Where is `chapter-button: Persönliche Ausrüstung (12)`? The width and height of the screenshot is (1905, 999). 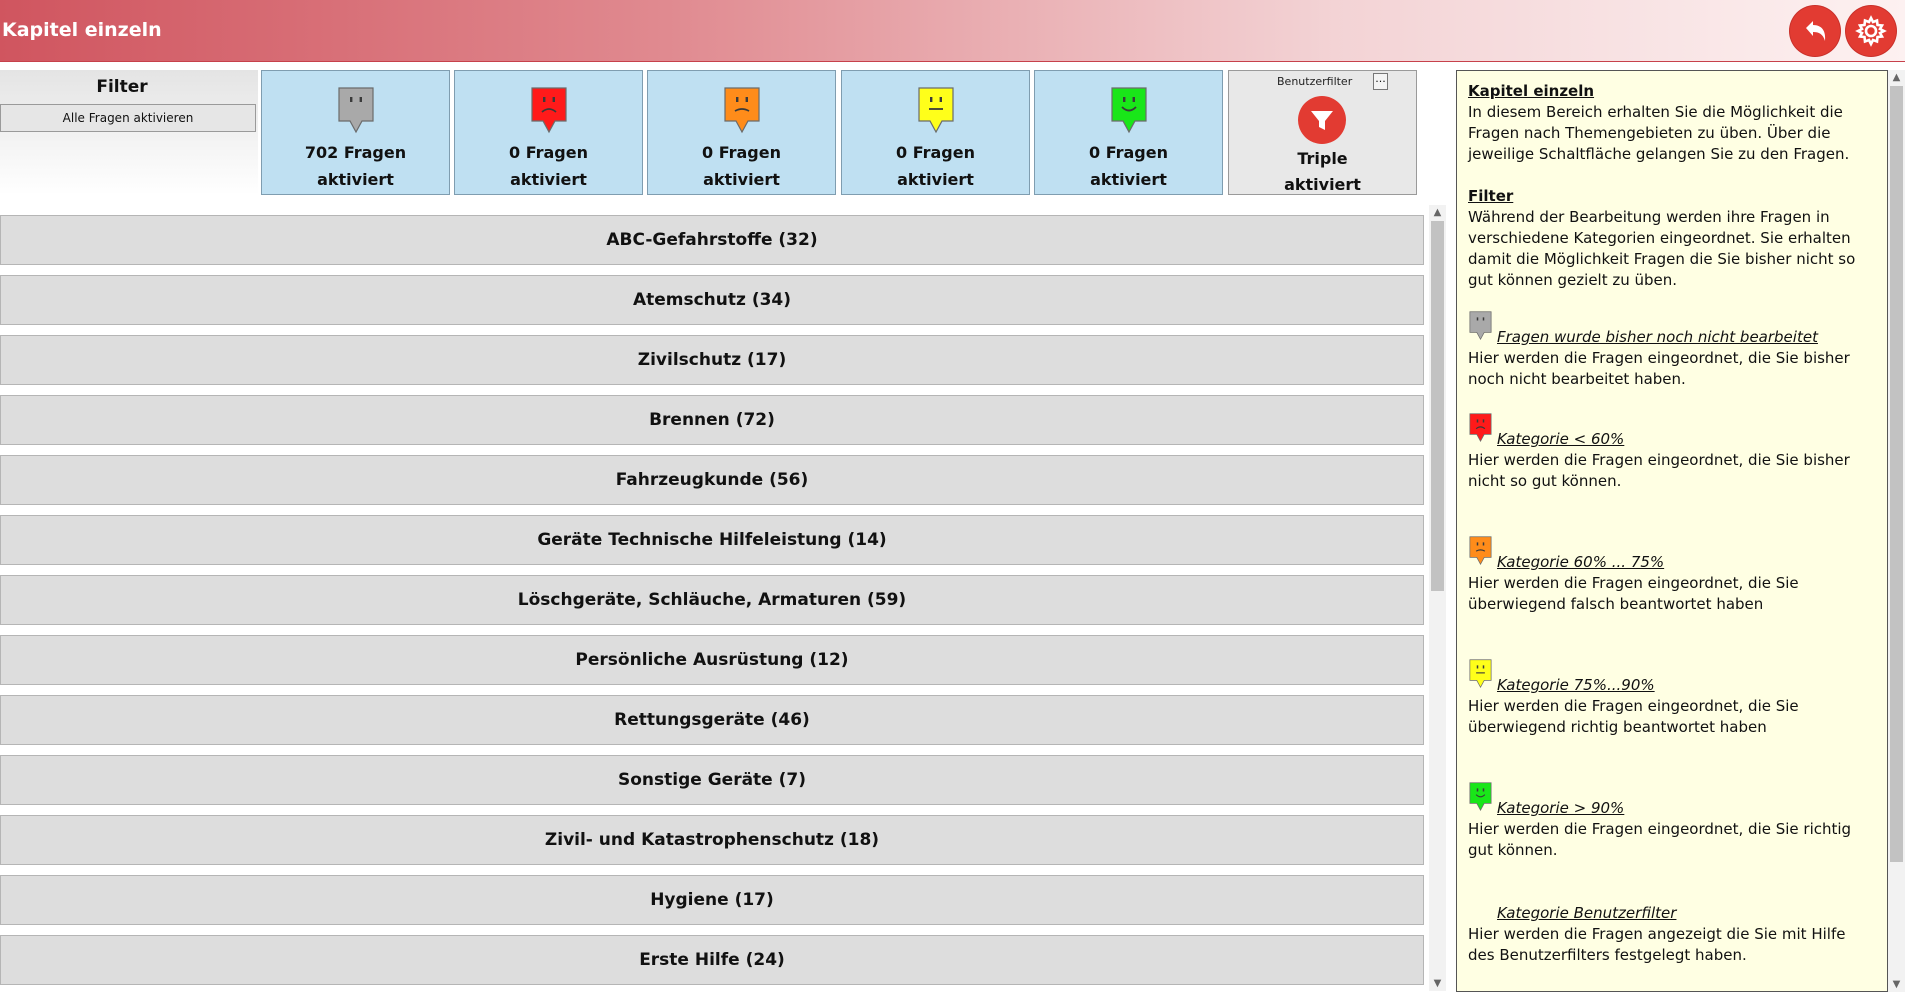 chapter-button: Persönliche Ausrüstung (12) is located at coordinates (712, 660).